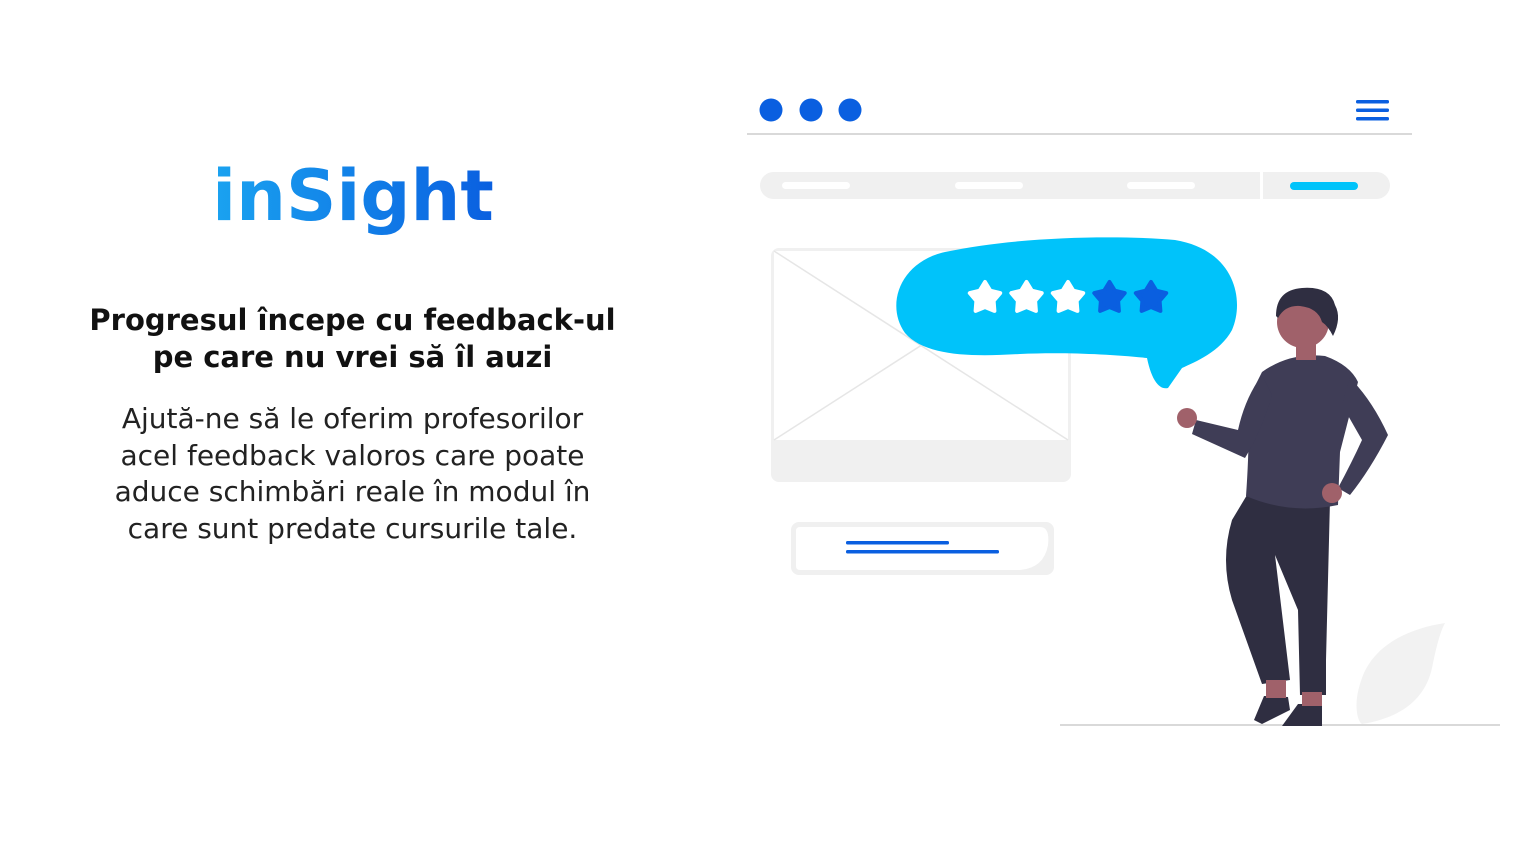  I want to click on pointing-arm, so click(1232, 416).